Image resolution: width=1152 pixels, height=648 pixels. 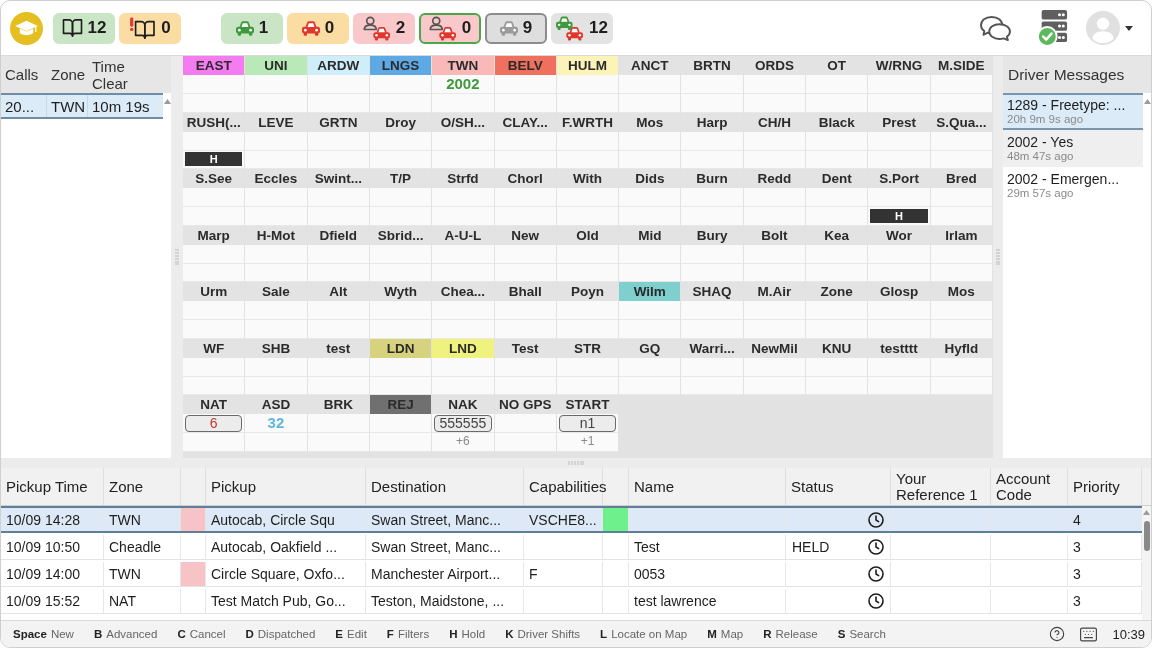 I want to click on column-header: Calls, so click(x=24, y=74).